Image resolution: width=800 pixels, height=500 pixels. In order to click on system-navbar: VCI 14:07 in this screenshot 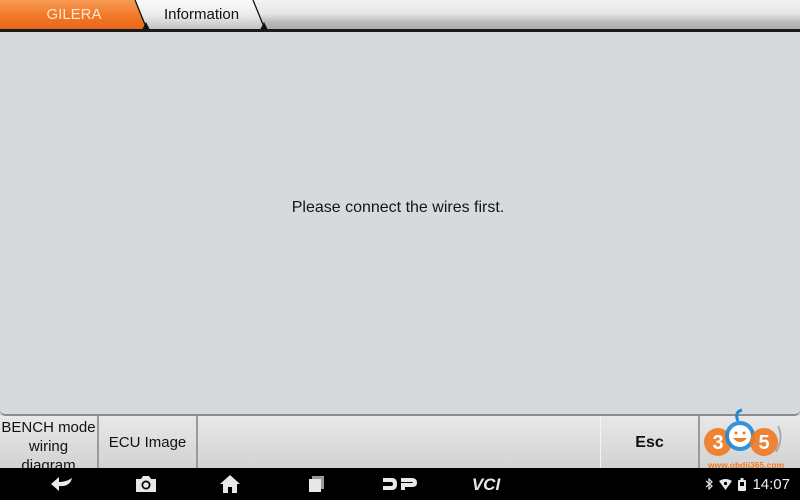, I will do `click(400, 484)`.